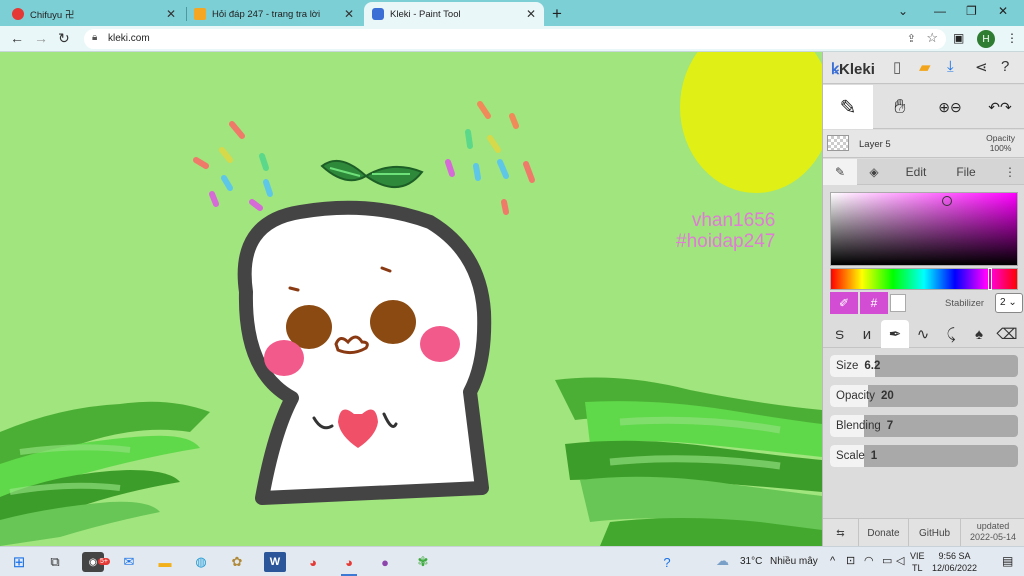 Image resolution: width=1024 pixels, height=576 pixels. I want to click on weather-cloud-icon: ☁, so click(722, 561).